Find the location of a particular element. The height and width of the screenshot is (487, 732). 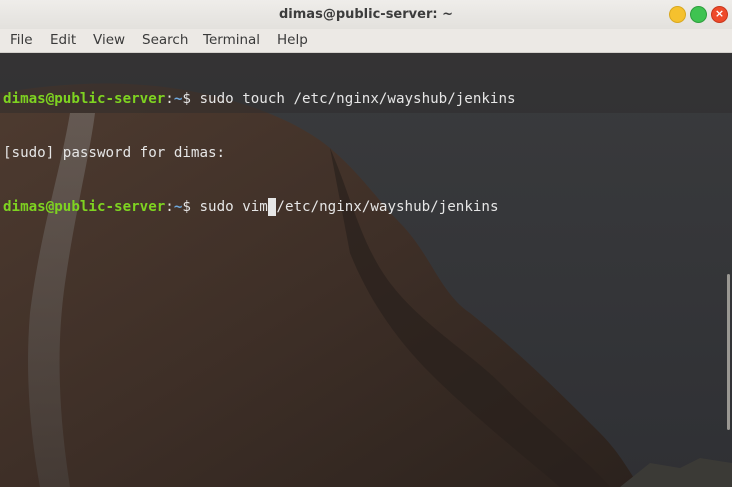

close-icon: × is located at coordinates (719, 13).